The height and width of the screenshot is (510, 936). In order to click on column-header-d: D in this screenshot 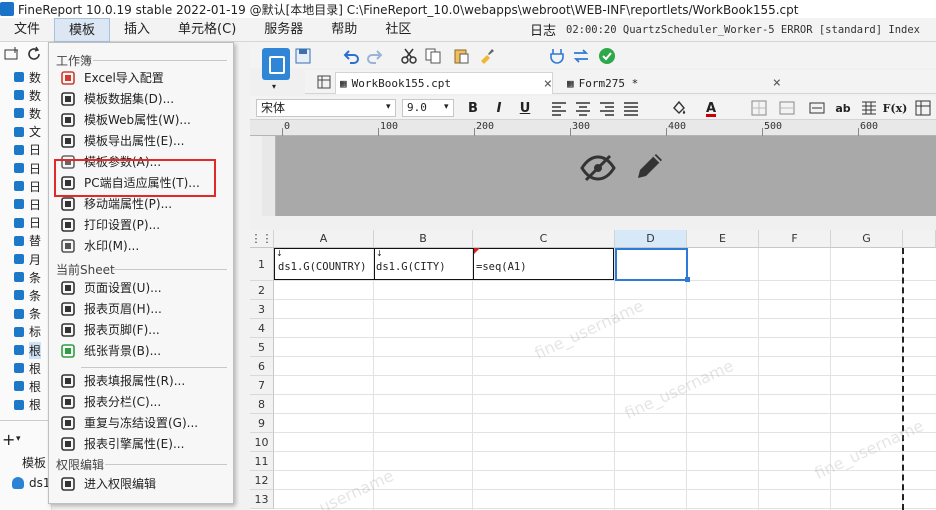, I will do `click(651, 239)`.